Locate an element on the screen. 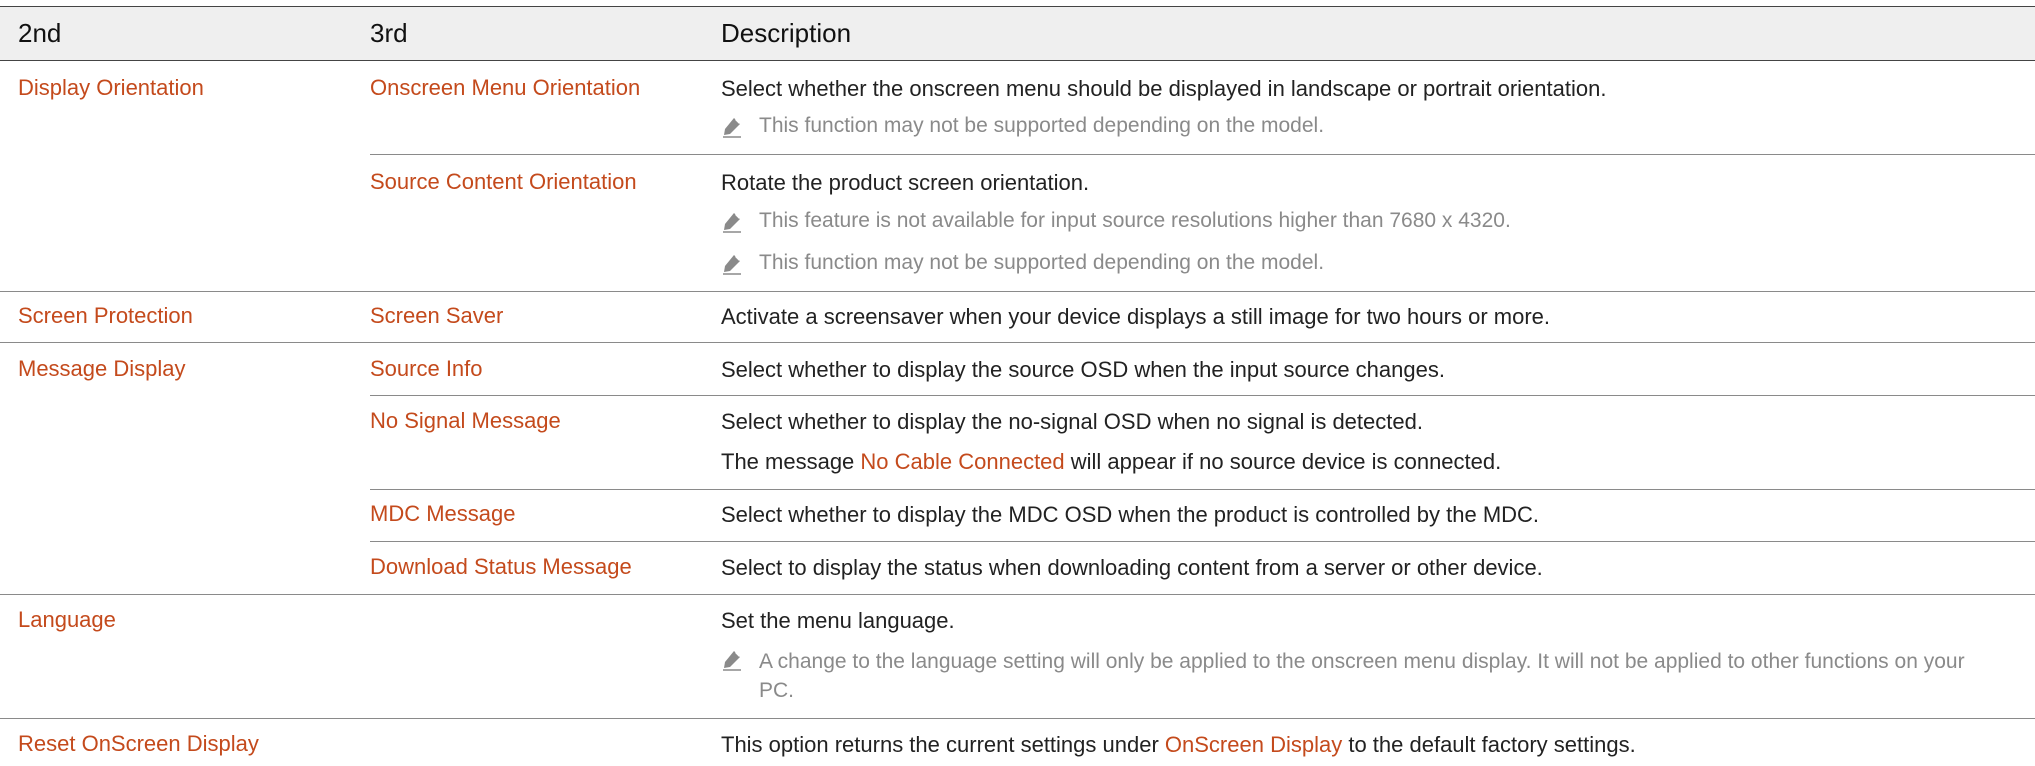 This screenshot has height=766, width=2035. menu-screen-protection: Screen Protection is located at coordinates (105, 316).